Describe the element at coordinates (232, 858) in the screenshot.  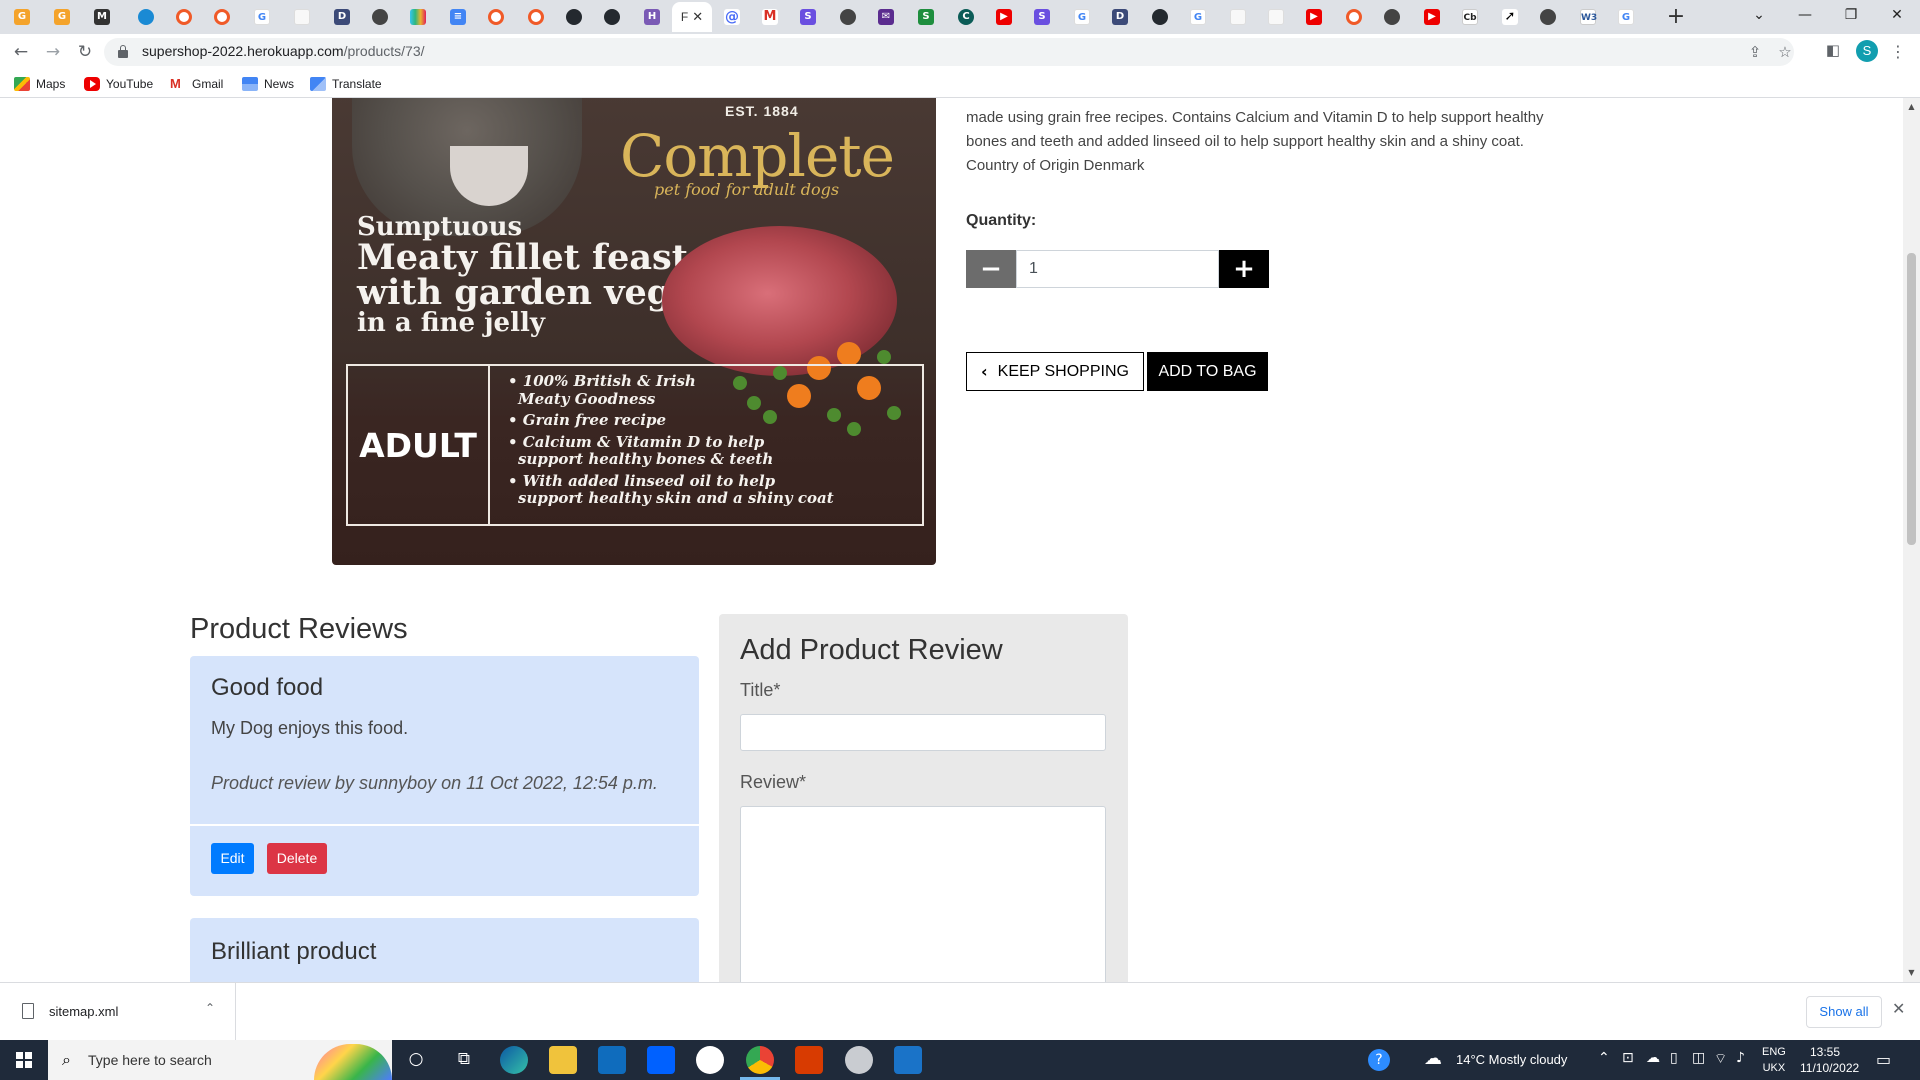
I see `edit-review-button: Edit` at that location.